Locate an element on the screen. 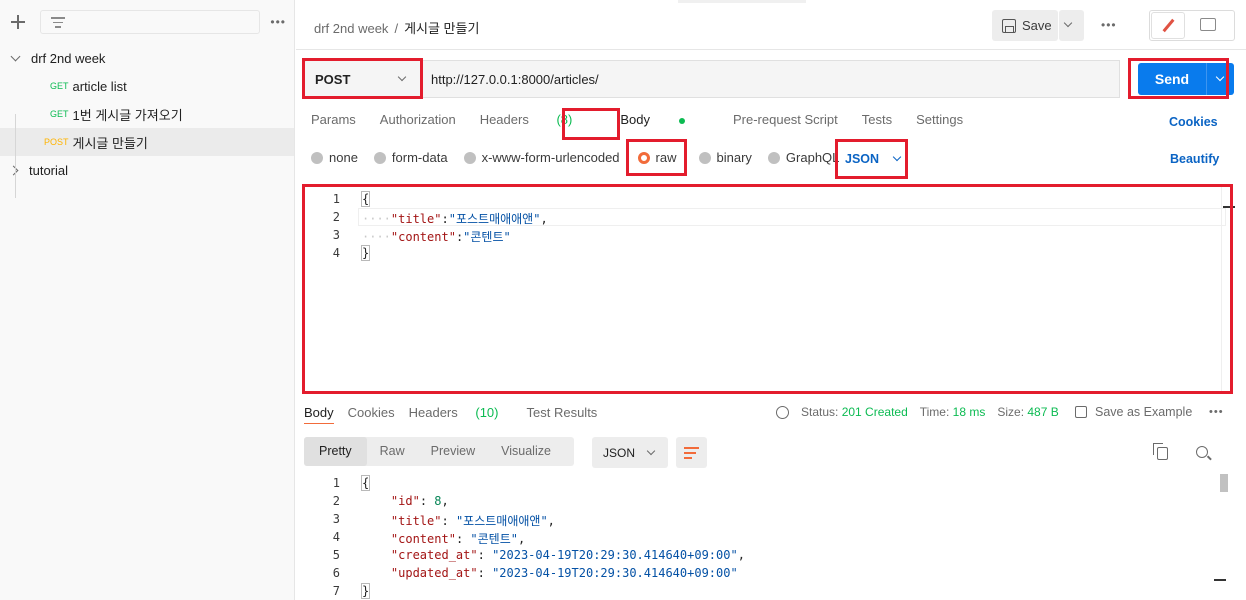 The width and height of the screenshot is (1246, 600). response-tab-body: Body is located at coordinates (319, 414).